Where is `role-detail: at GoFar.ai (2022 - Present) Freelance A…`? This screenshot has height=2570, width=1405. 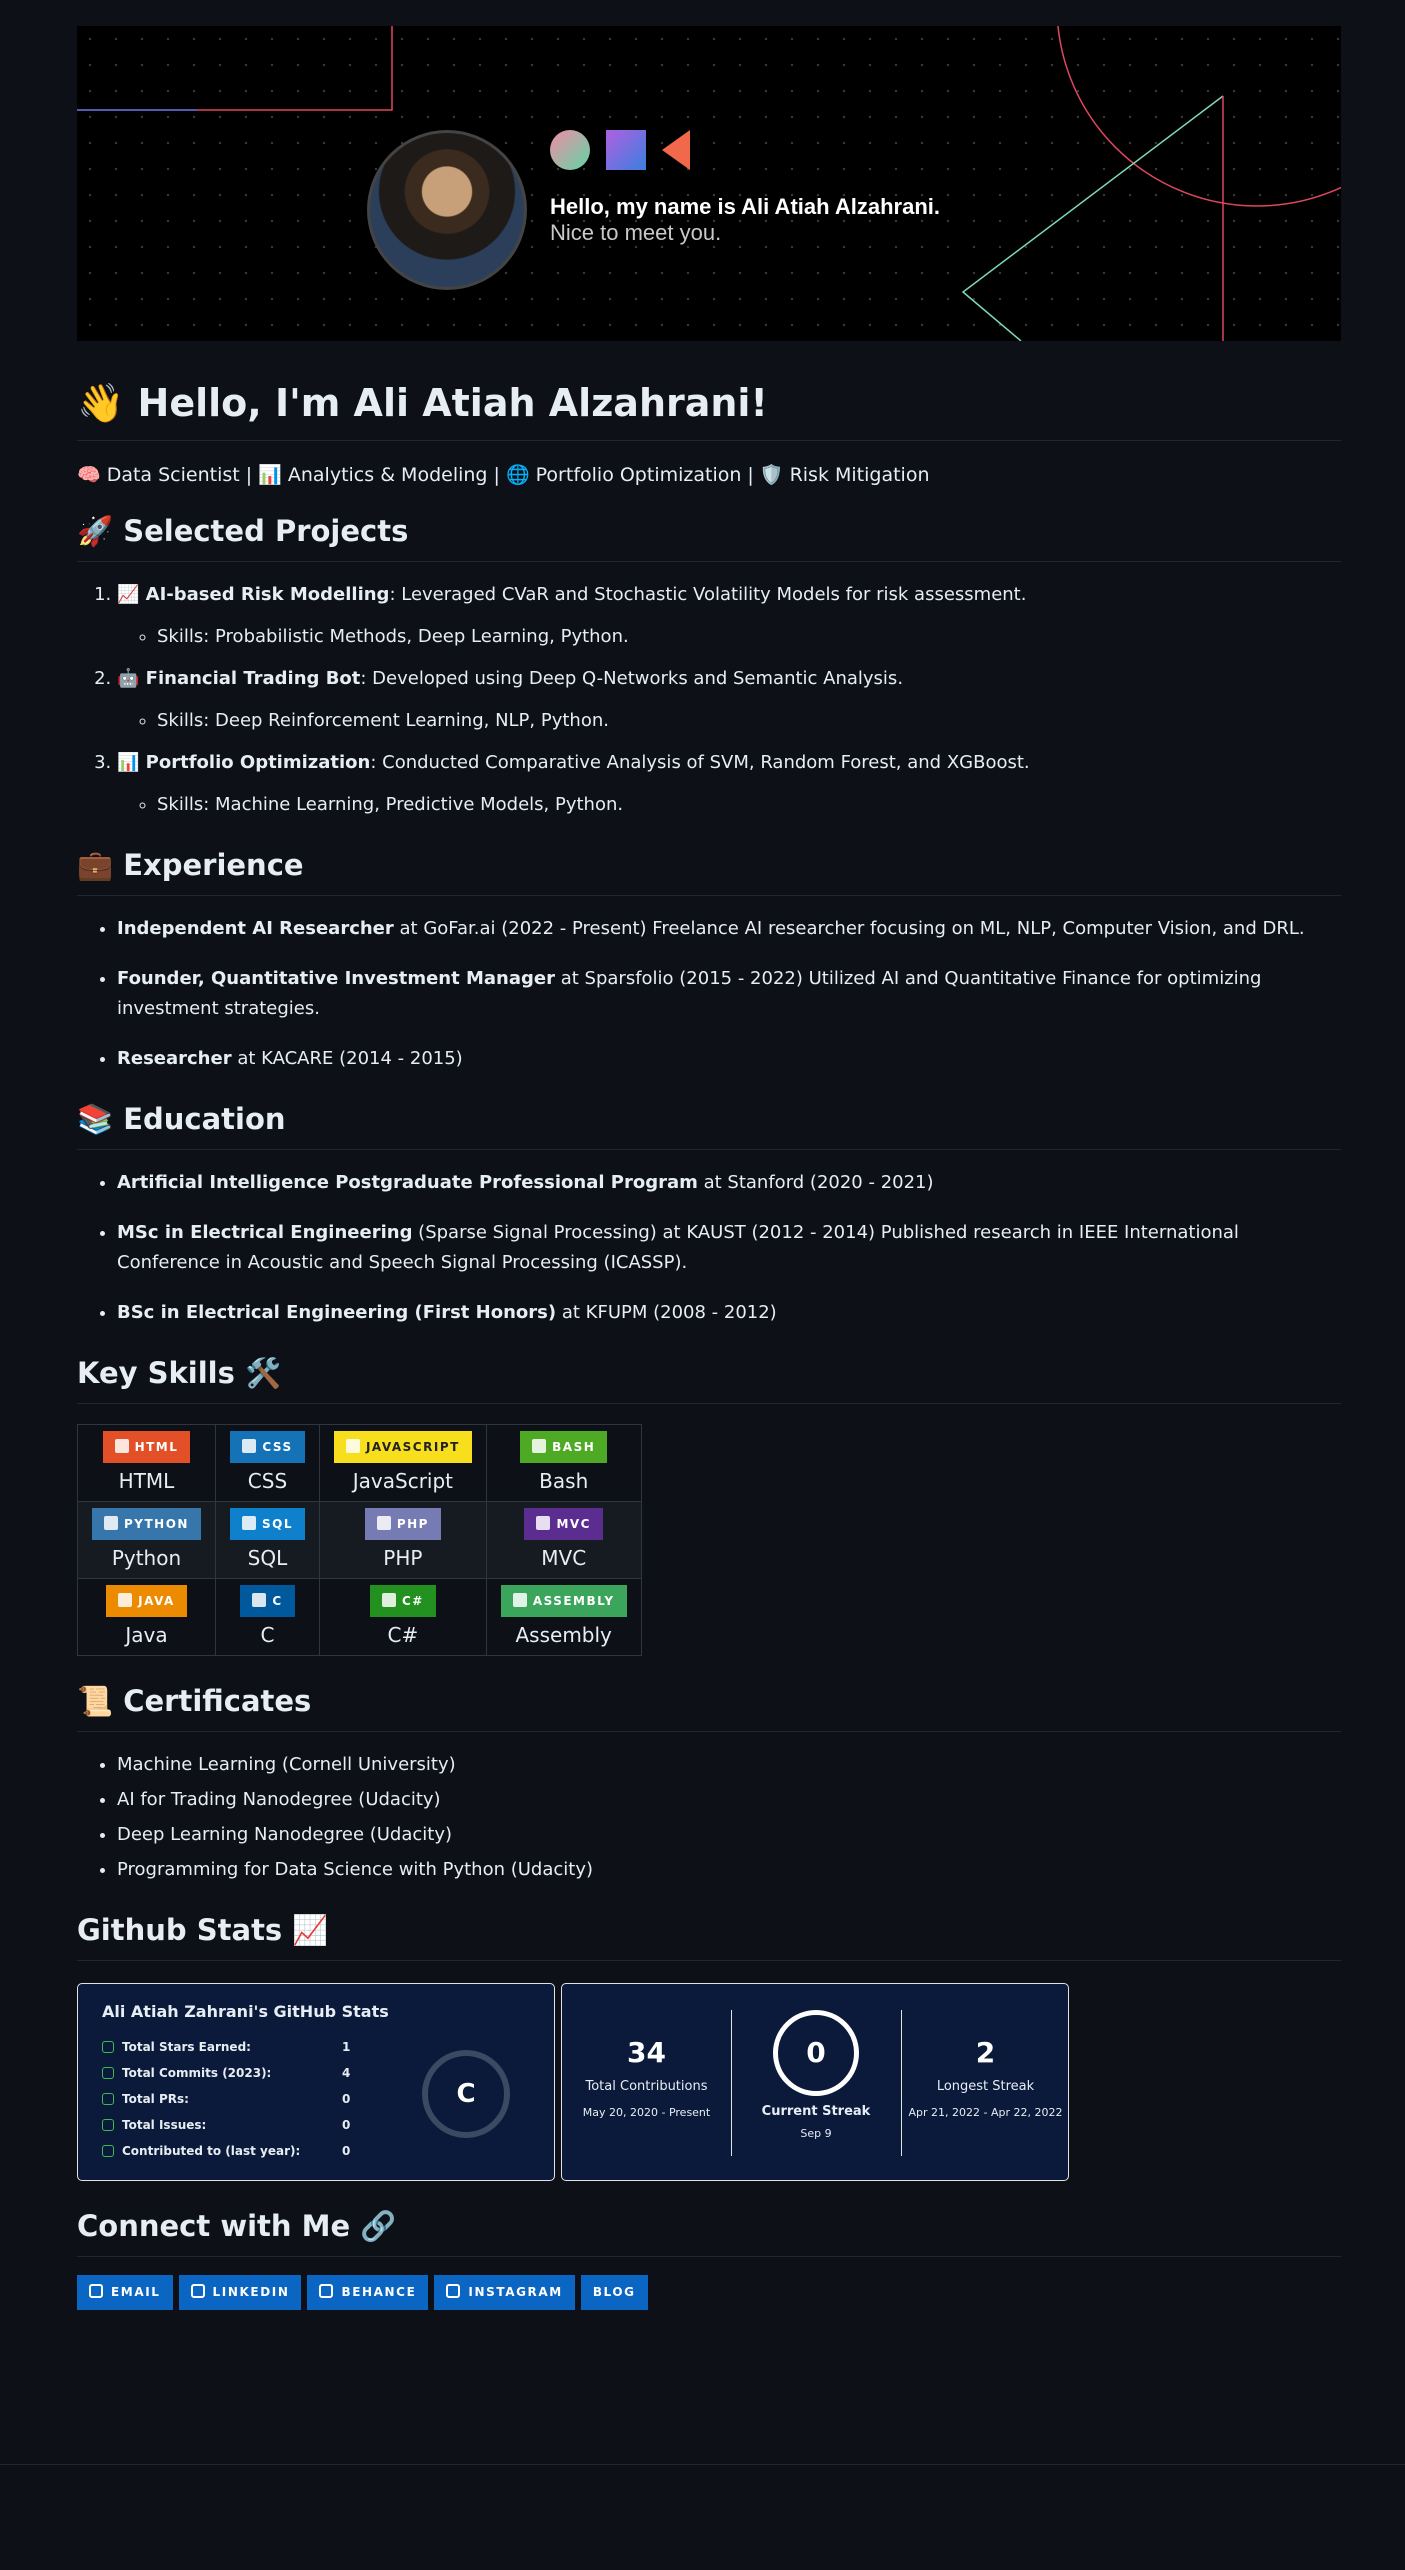 role-detail: at GoFar.ai (2022 - Present) Freelance A… is located at coordinates (849, 928).